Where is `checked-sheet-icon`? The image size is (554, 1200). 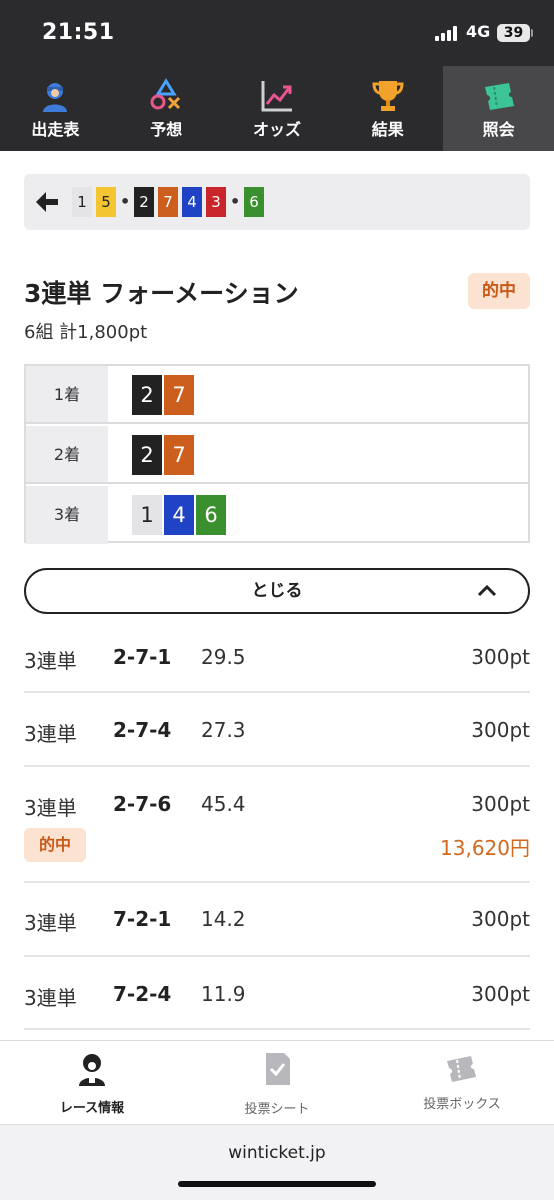
checked-sheet-icon is located at coordinates (278, 1069).